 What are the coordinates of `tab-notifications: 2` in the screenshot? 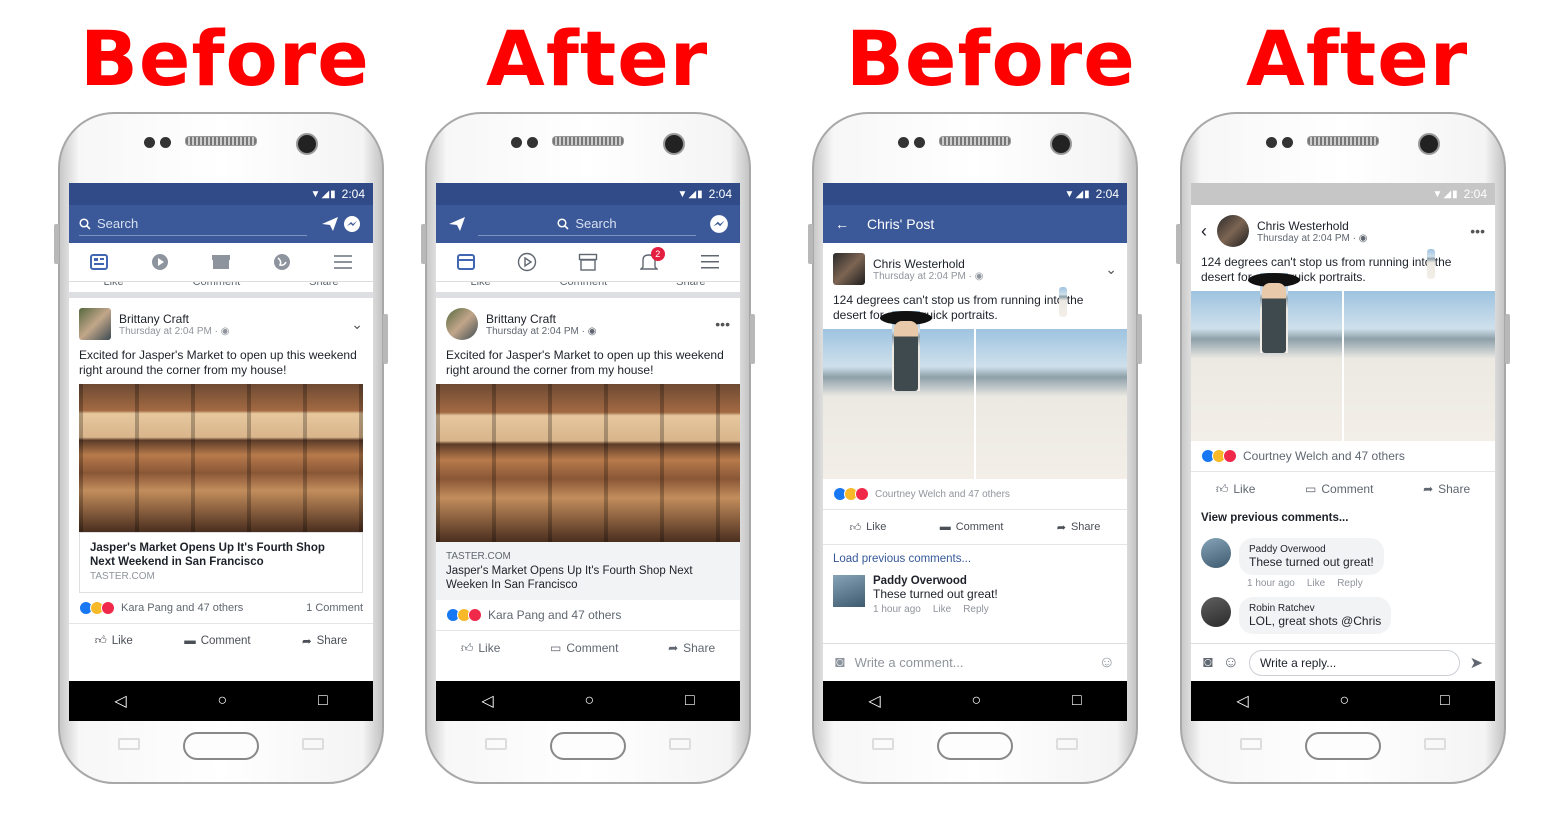 It's located at (650, 261).